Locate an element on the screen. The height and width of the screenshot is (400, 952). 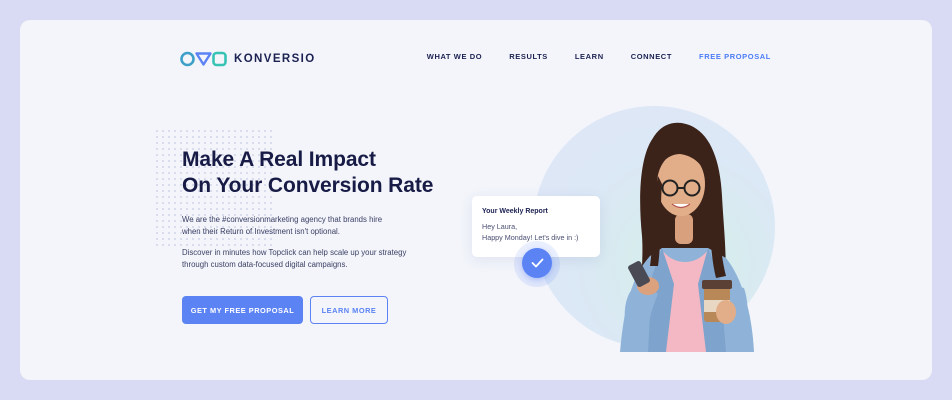
headline-line-1: Make A Real Impact is located at coordinates (279, 159).